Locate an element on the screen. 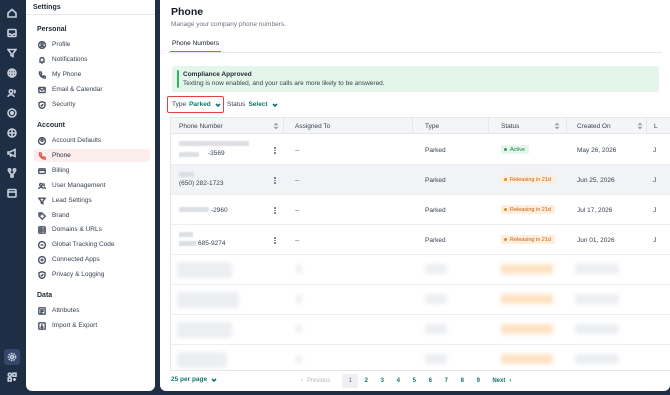 The width and height of the screenshot is (670, 395). shield-icon is located at coordinates (41, 104).